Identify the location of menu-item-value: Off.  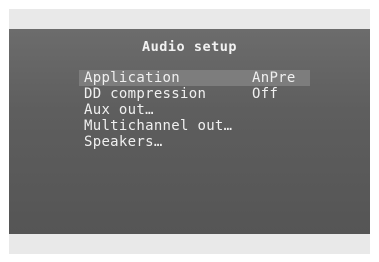
(265, 94).